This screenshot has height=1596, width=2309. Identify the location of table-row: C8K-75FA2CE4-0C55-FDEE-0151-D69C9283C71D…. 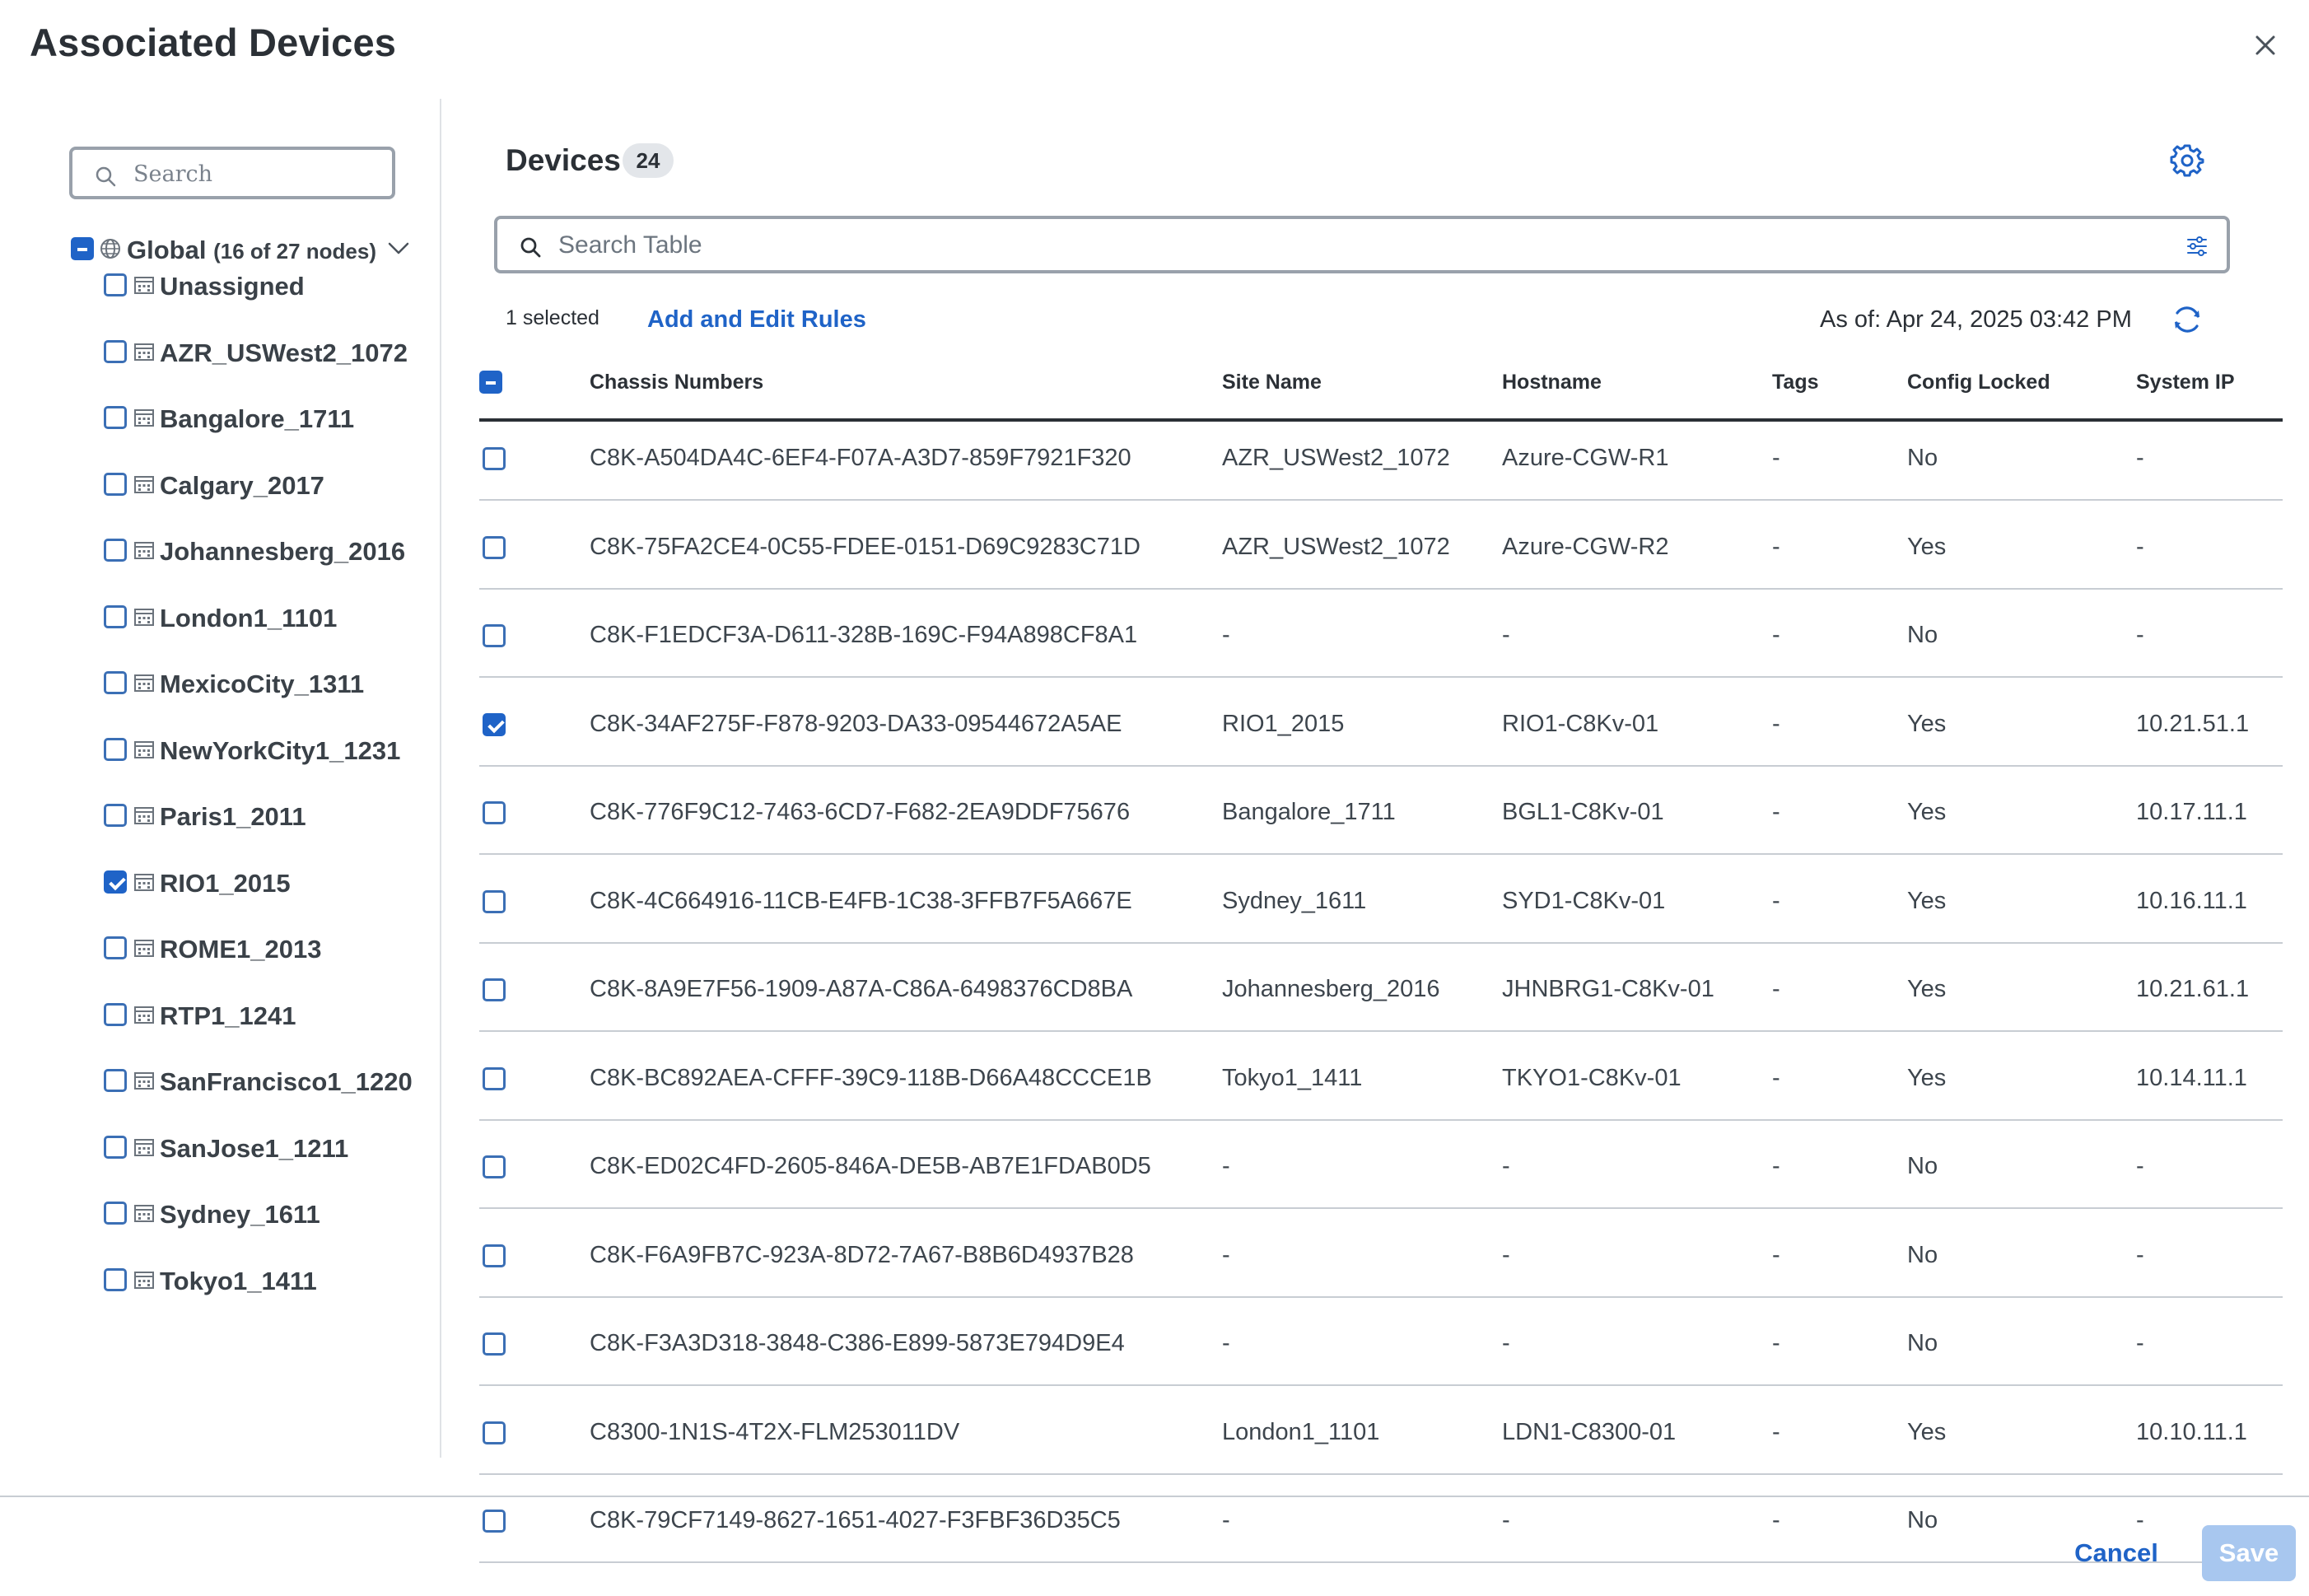
(1381, 550).